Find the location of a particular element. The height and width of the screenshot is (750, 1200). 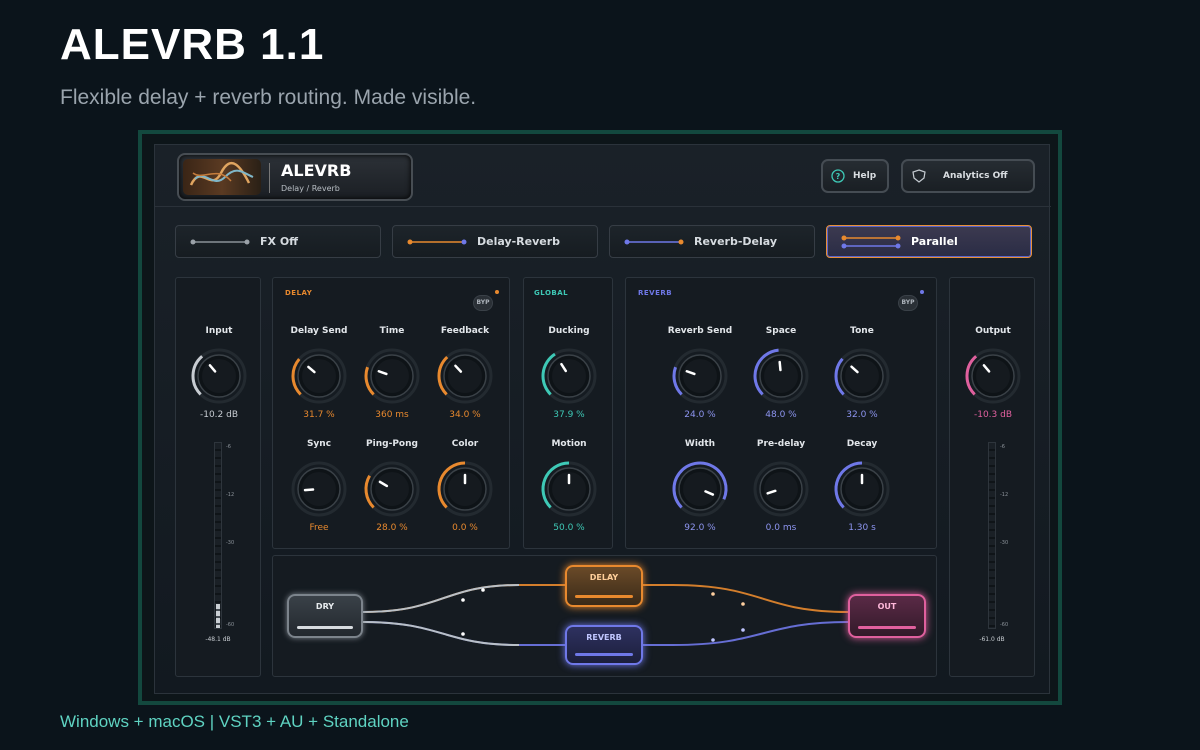

page-title: ALEVRB 1.1 is located at coordinates (192, 44).